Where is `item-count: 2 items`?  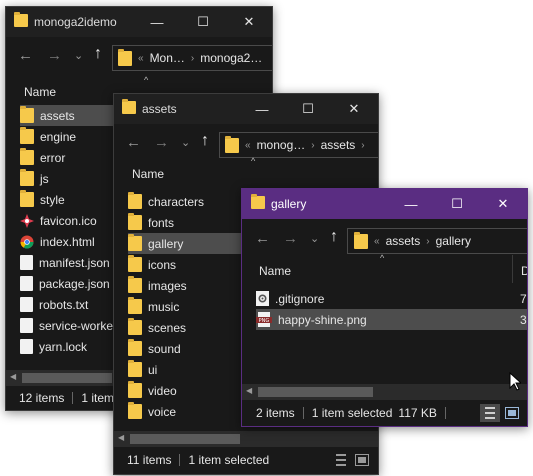 item-count: 2 items is located at coordinates (275, 413).